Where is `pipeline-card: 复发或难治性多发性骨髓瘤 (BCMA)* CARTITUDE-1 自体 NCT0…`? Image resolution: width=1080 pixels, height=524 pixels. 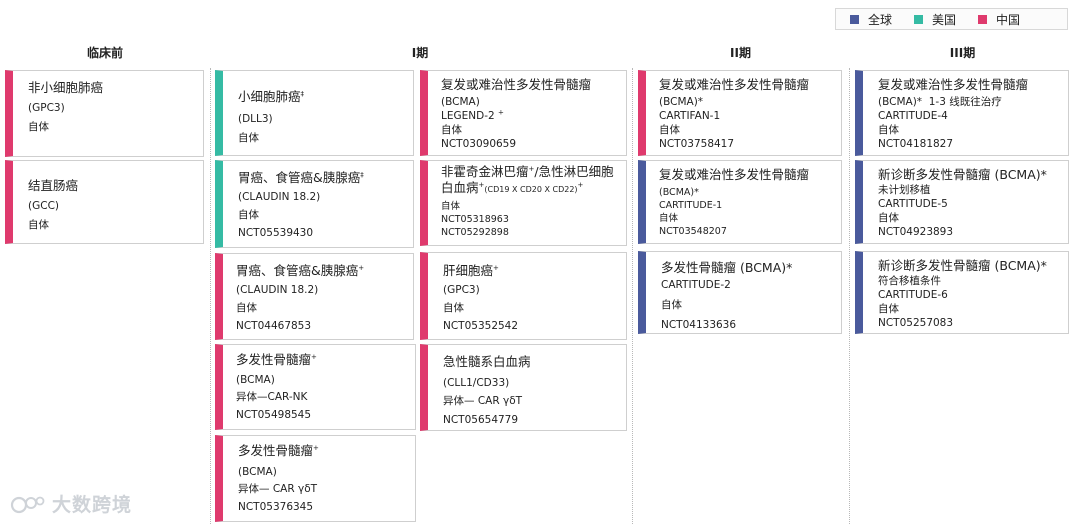 pipeline-card: 复发或难治性多发性骨髓瘤 (BCMA)* CARTITUDE-1 自体 NCT0… is located at coordinates (740, 202).